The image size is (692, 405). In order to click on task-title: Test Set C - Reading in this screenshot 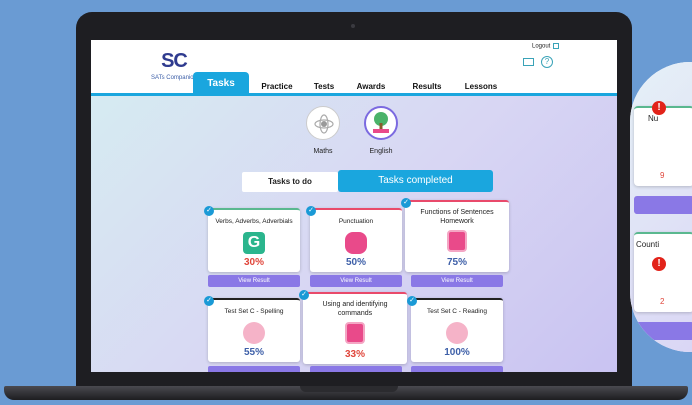, I will do `click(457, 311)`.